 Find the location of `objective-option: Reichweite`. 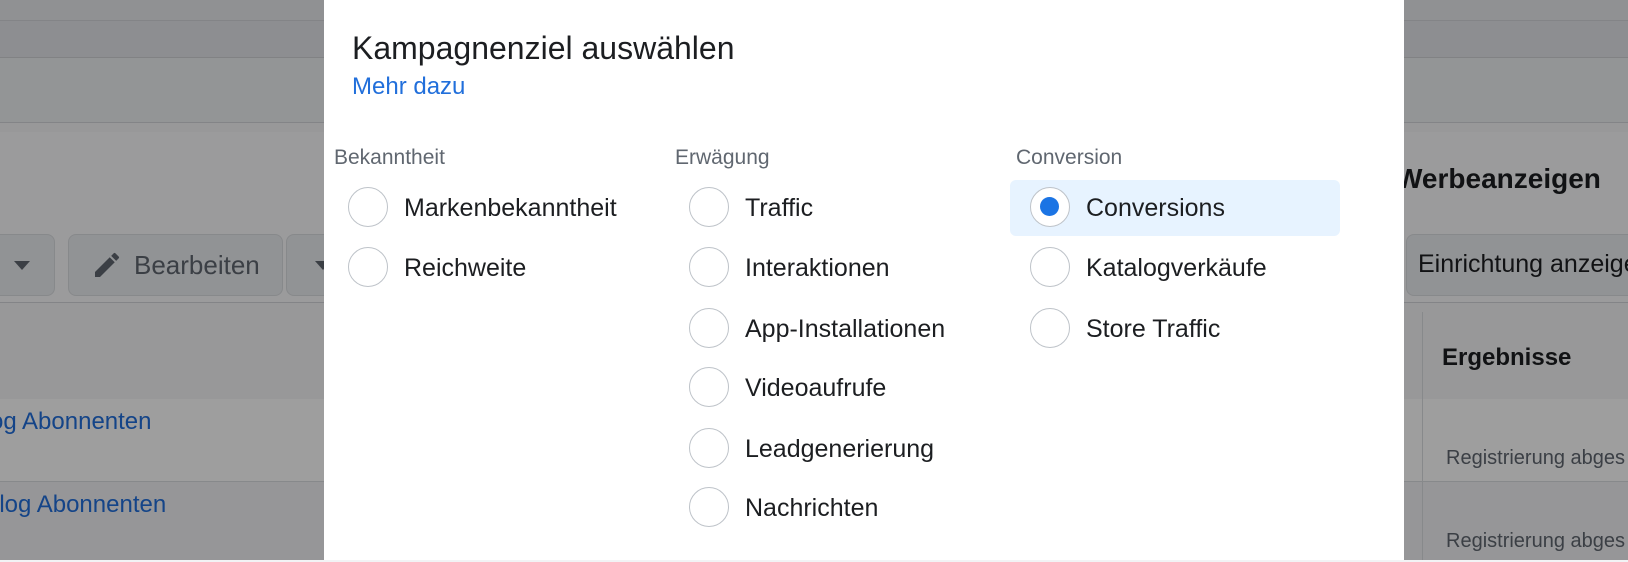

objective-option: Reichweite is located at coordinates (493, 268).